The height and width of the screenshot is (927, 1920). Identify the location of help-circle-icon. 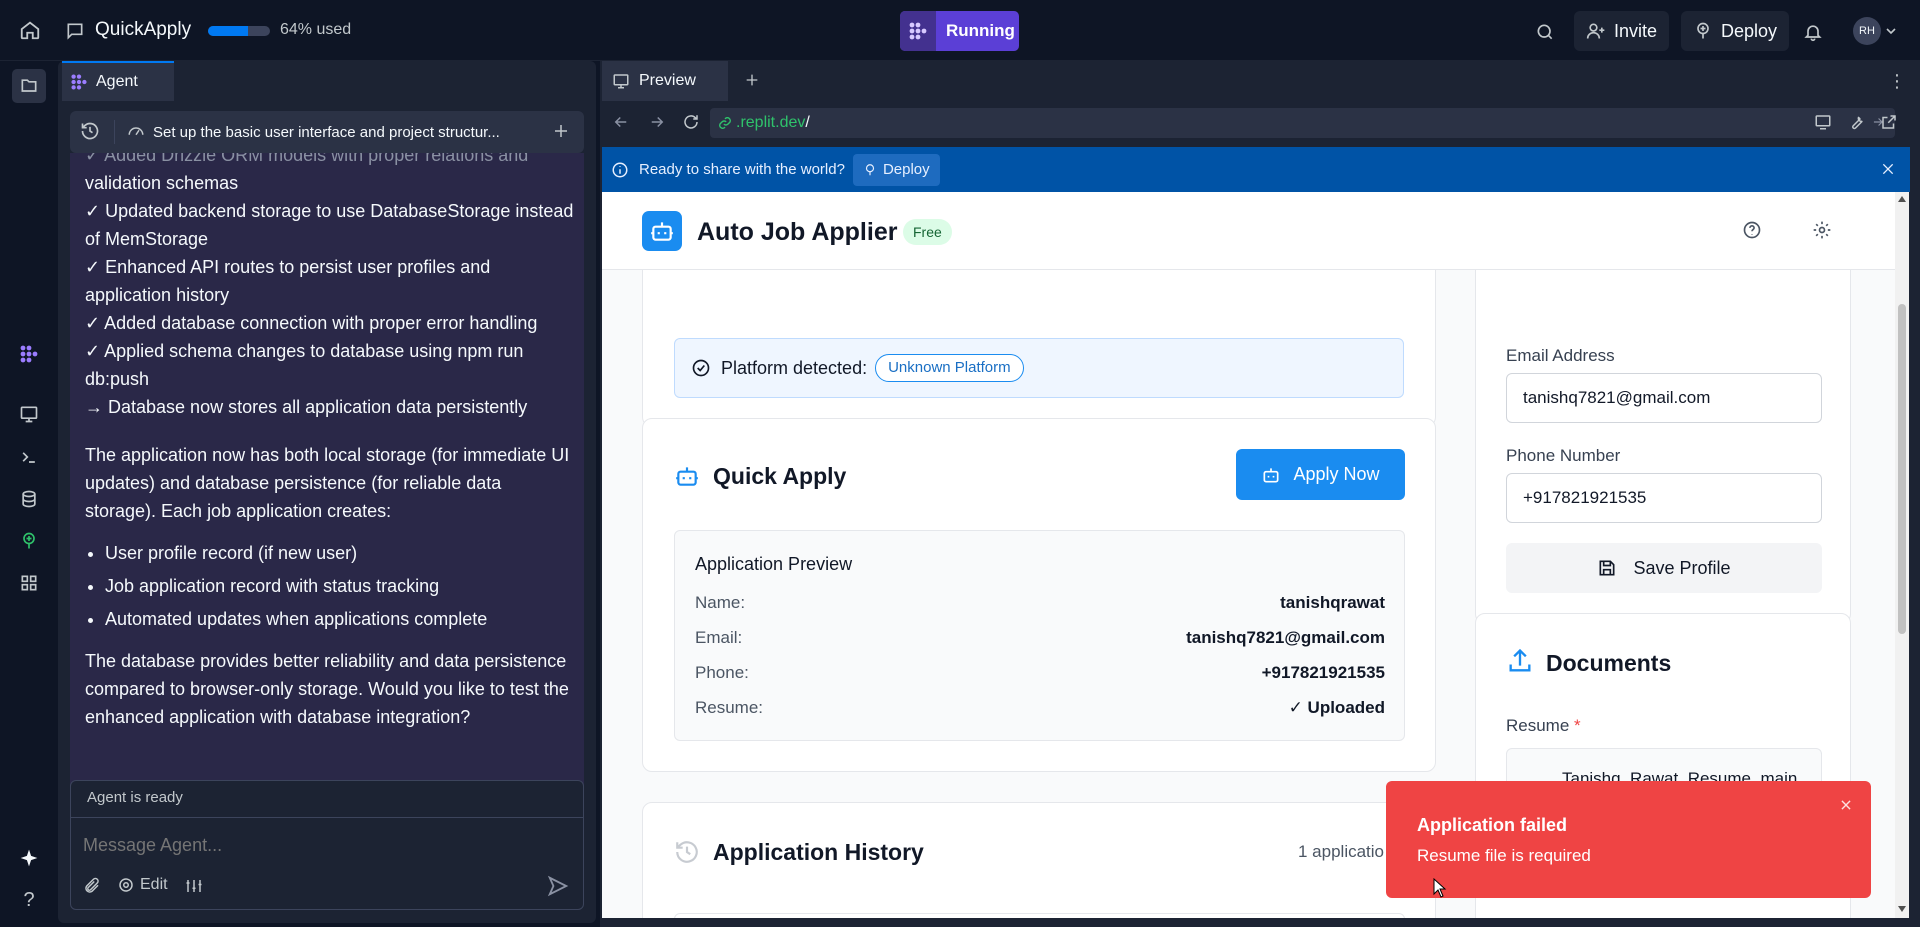
(1753, 231).